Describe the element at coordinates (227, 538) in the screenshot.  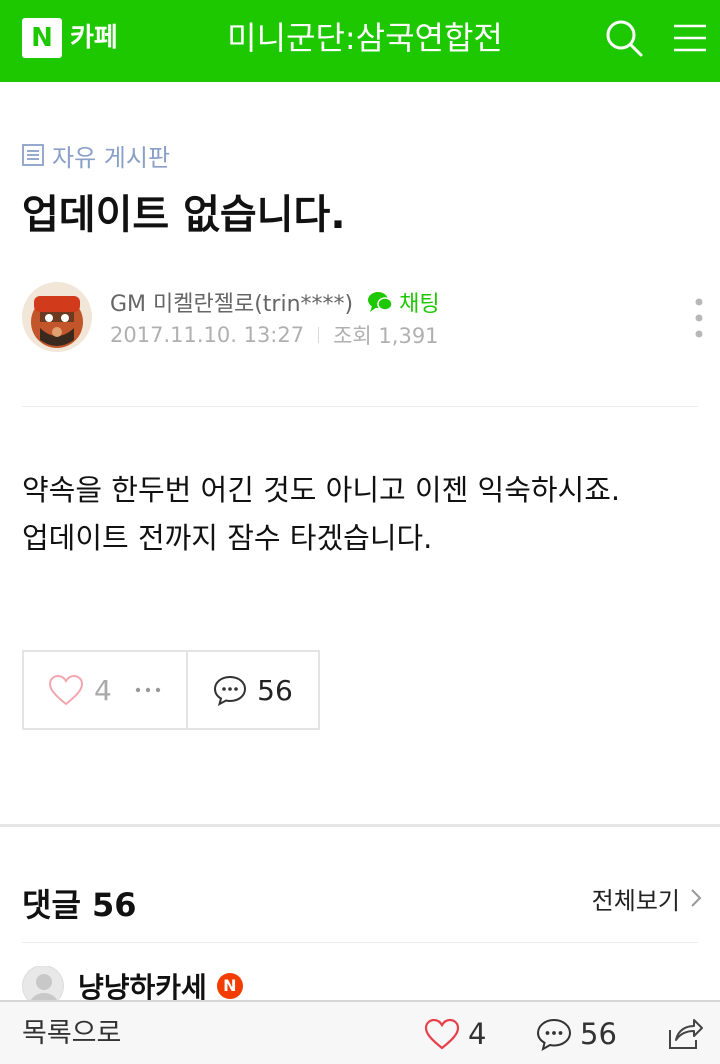
I see `body-line: 업데이트 전까지 잠수 타겠습니다.` at that location.